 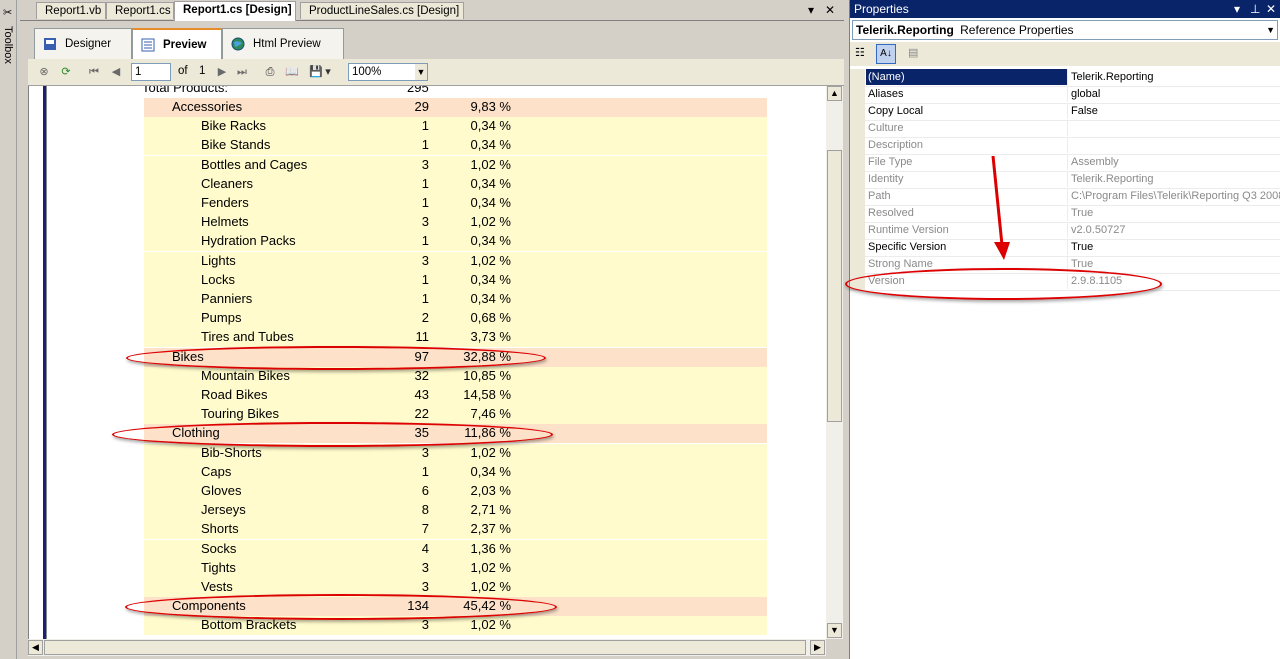 I want to click on zoom-select: 100% ▼, so click(x=388, y=72).